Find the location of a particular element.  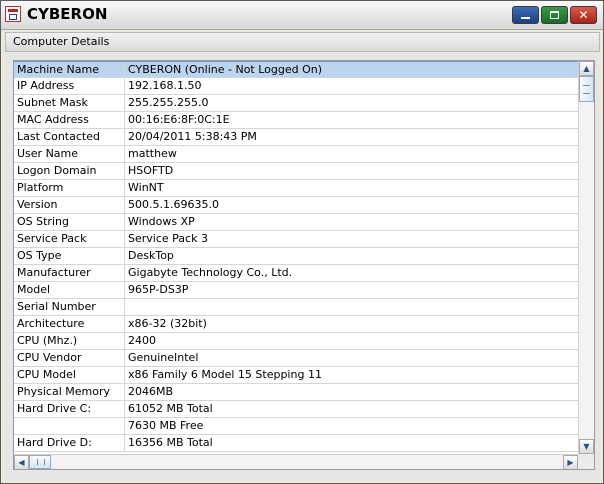

minimize-button is located at coordinates (525, 15).